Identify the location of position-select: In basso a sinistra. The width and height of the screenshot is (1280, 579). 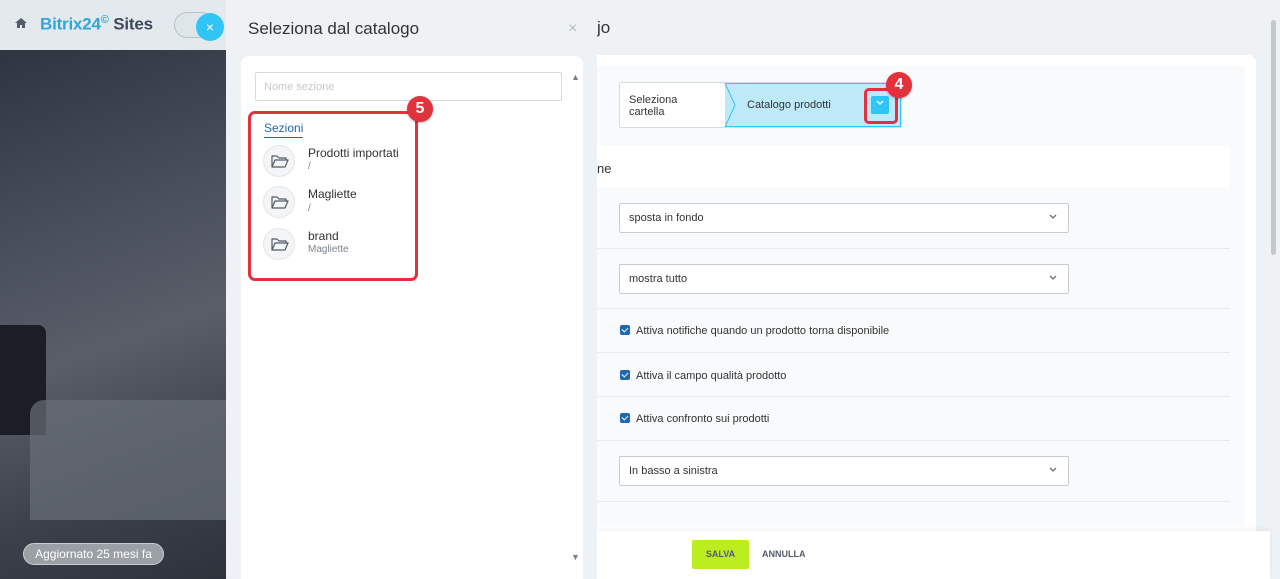
(844, 471).